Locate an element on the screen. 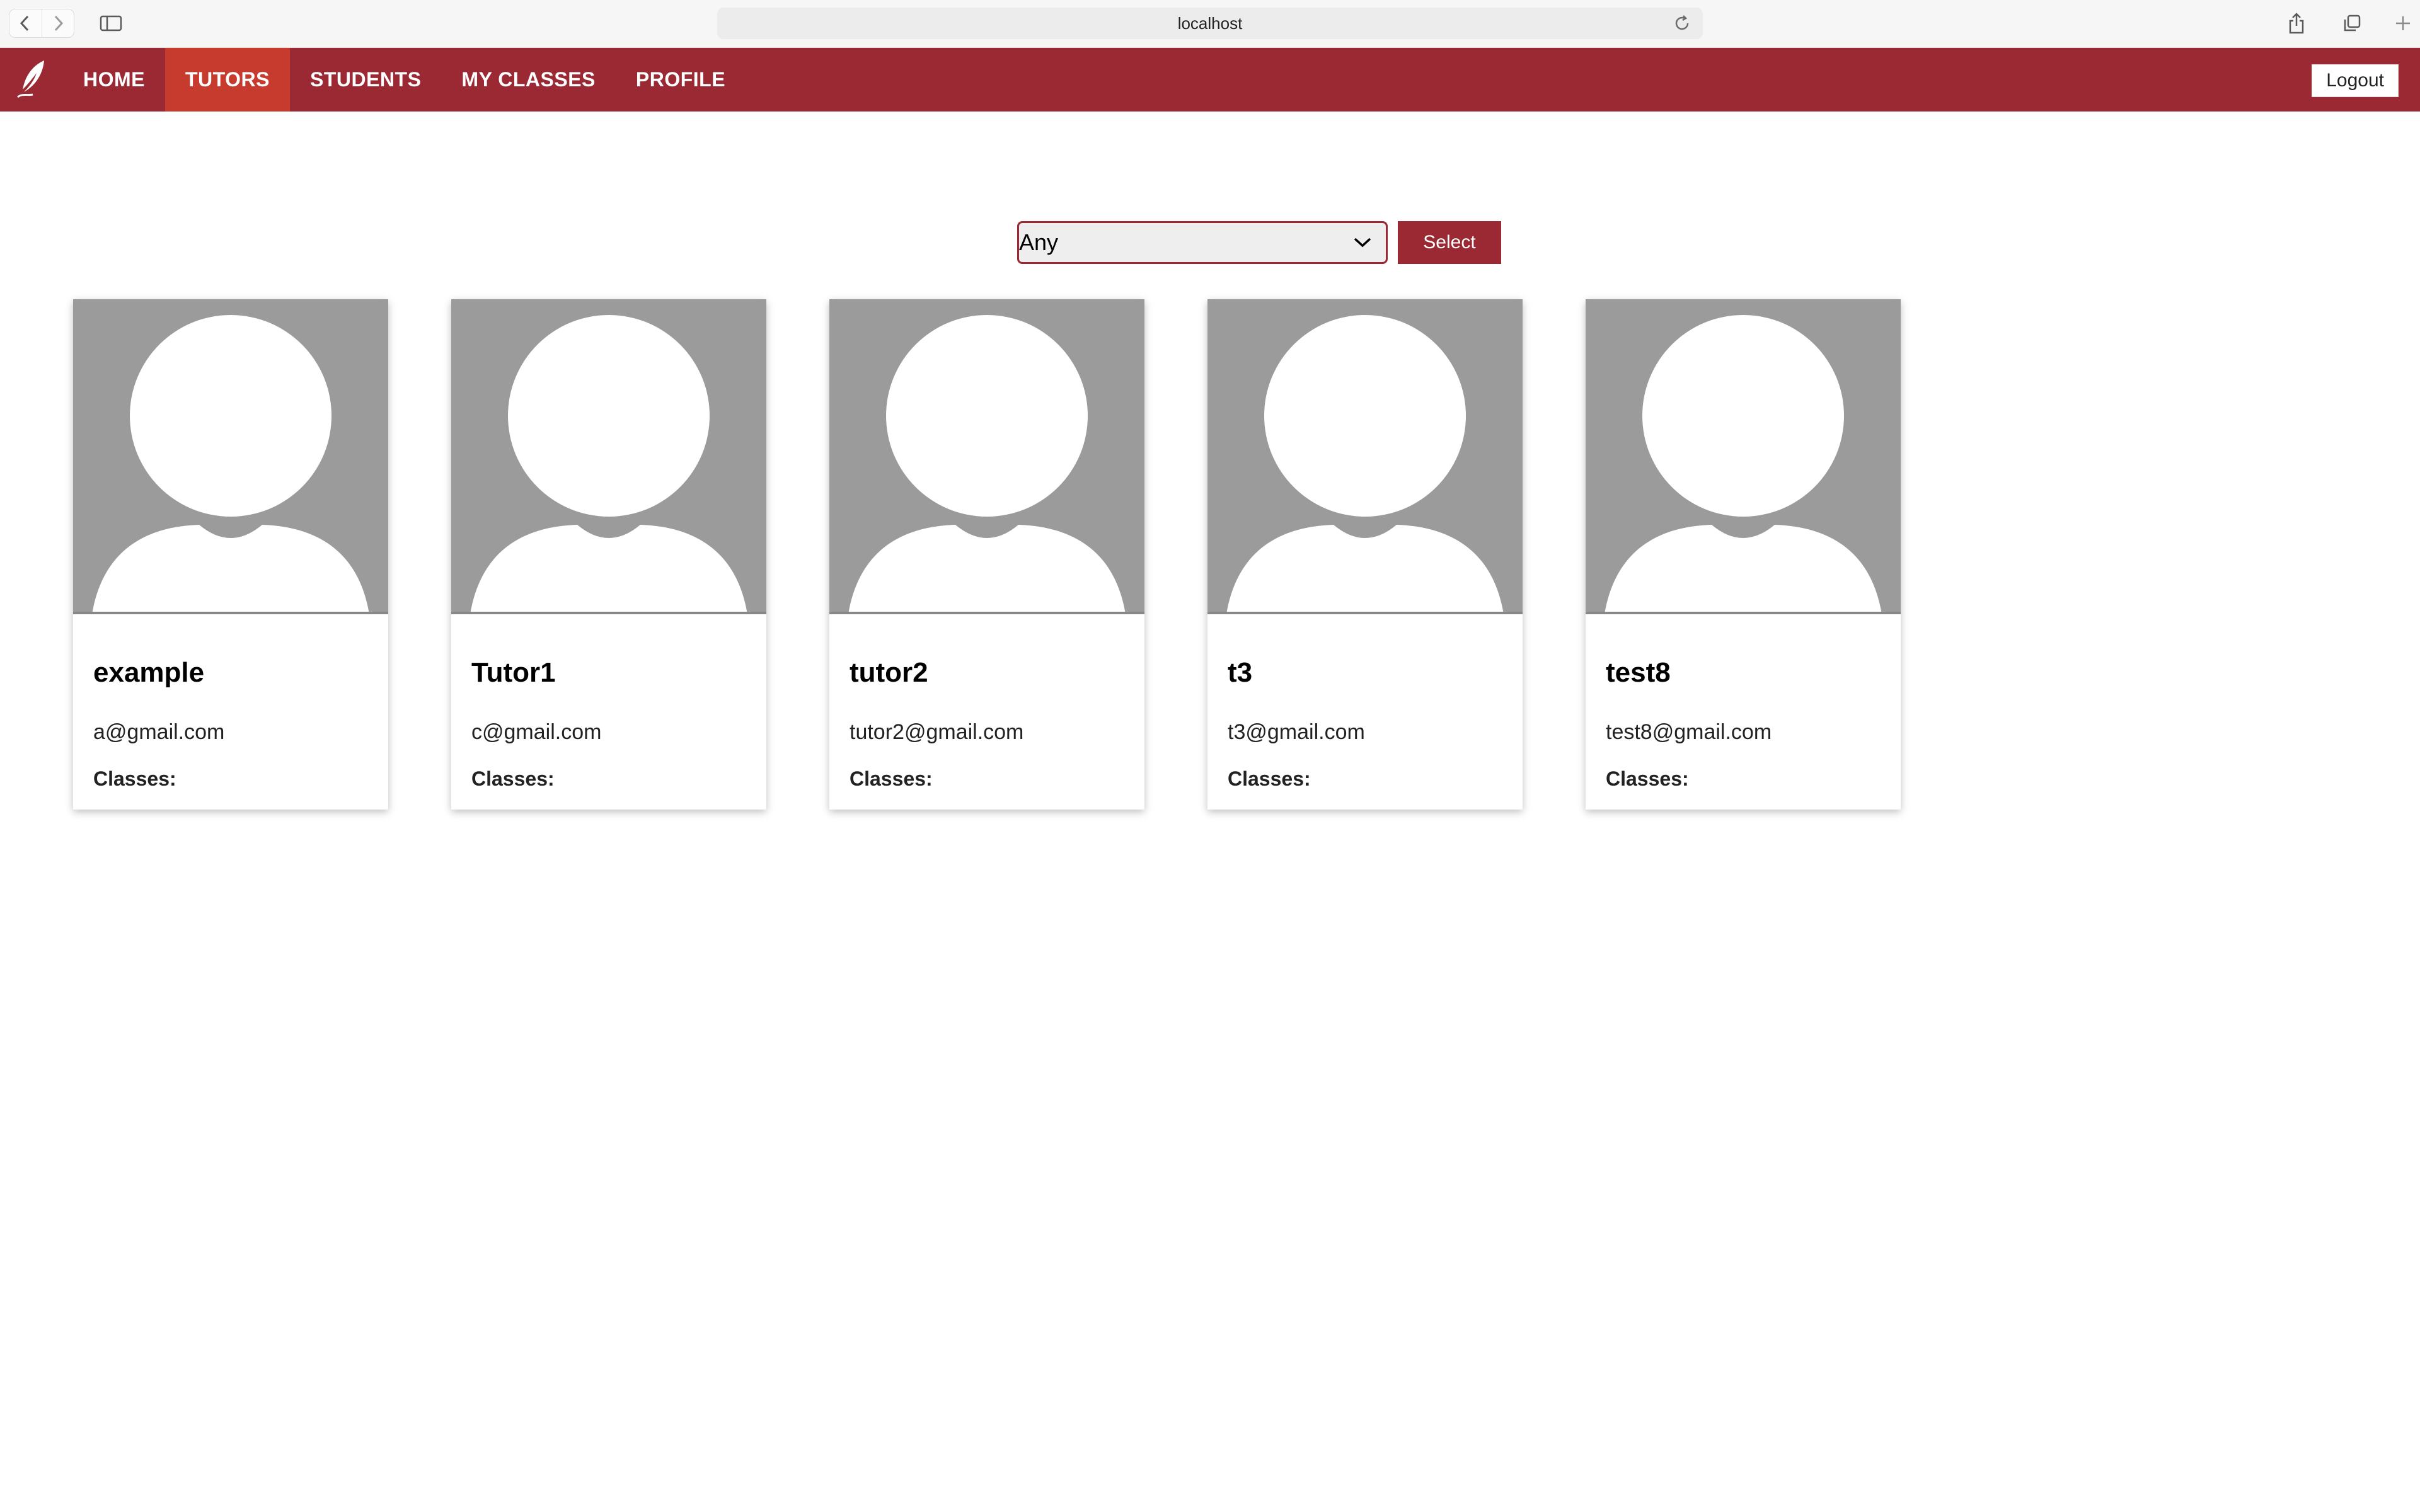 This screenshot has width=2420, height=1512. tutor-name: t3 is located at coordinates (1241, 672).